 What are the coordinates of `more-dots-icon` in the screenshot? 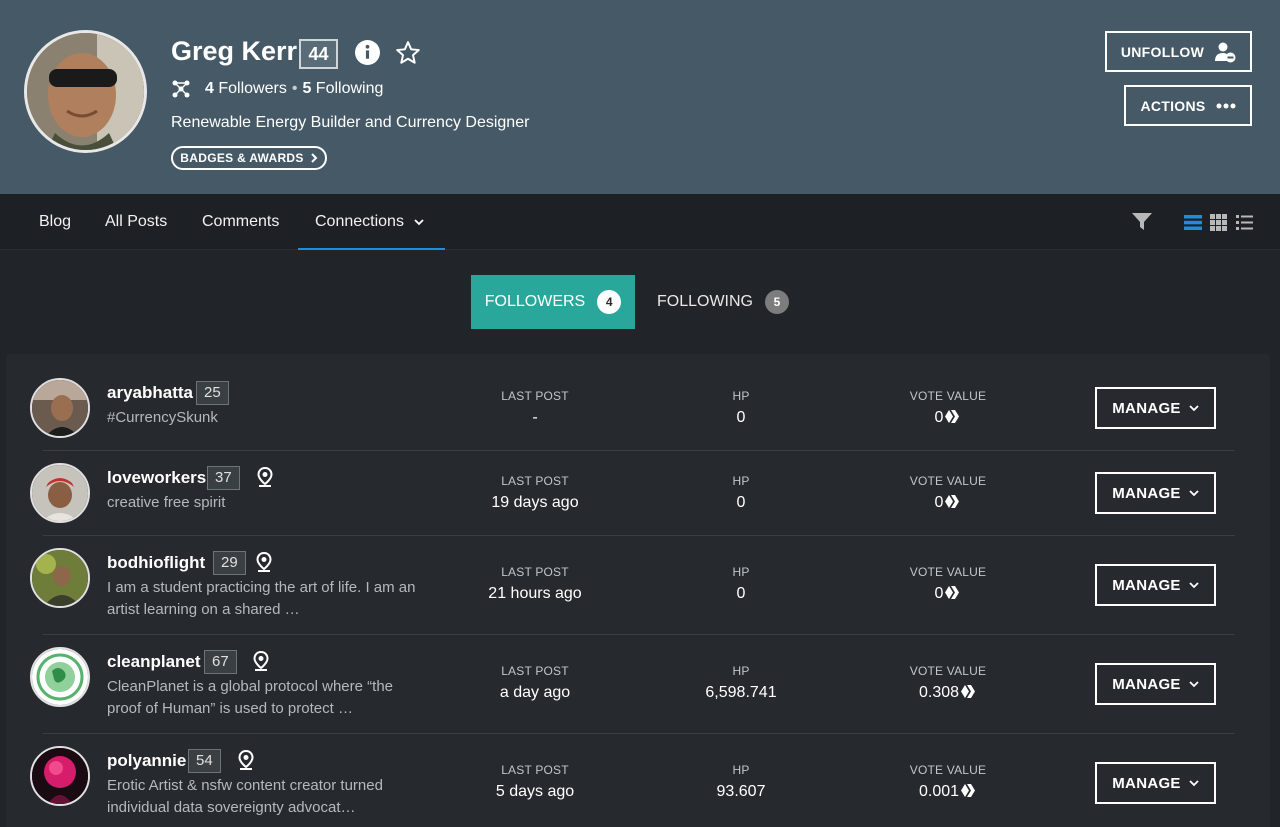 It's located at (1226, 105).